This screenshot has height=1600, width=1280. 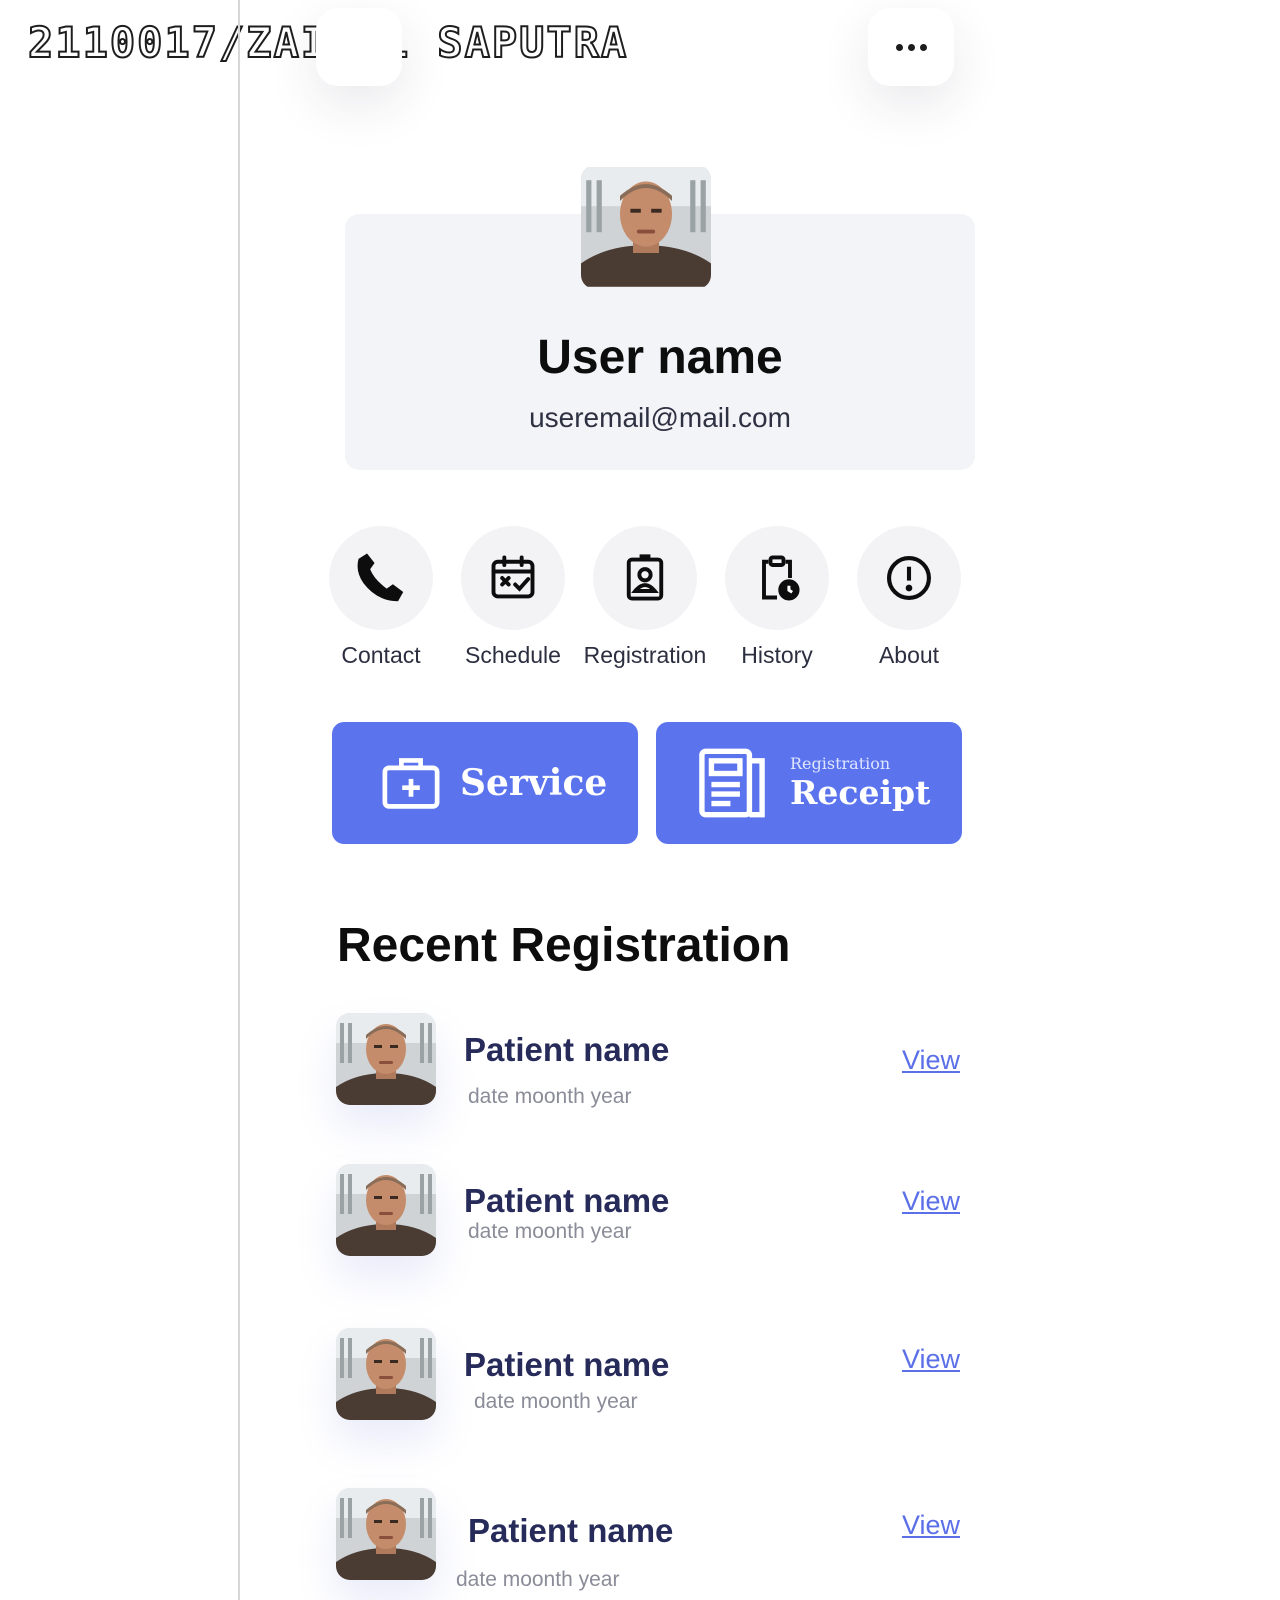 I want to click on user-name: User name, so click(x=660, y=357).